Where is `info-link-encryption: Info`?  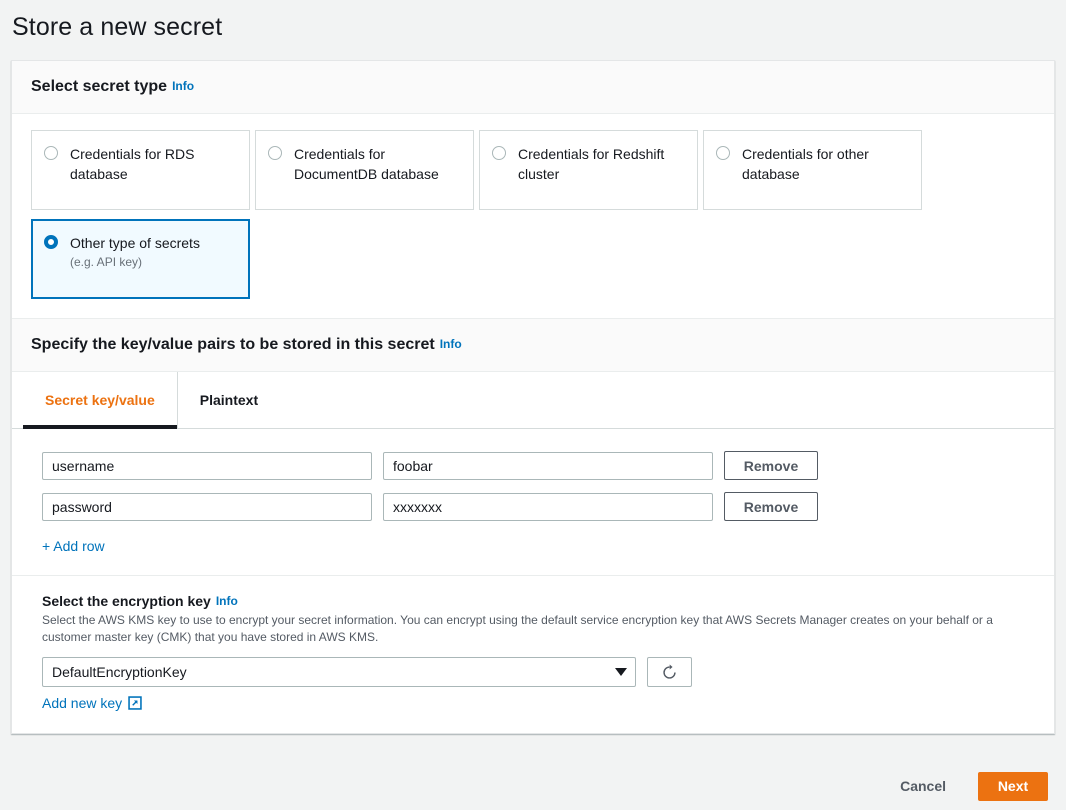 info-link-encryption: Info is located at coordinates (227, 601).